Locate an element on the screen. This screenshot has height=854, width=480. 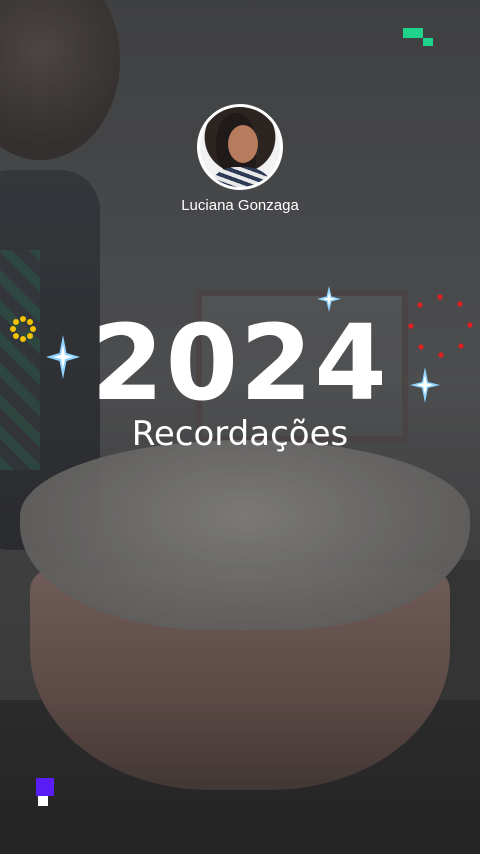
year-heading: 2024 is located at coordinates (240, 363).